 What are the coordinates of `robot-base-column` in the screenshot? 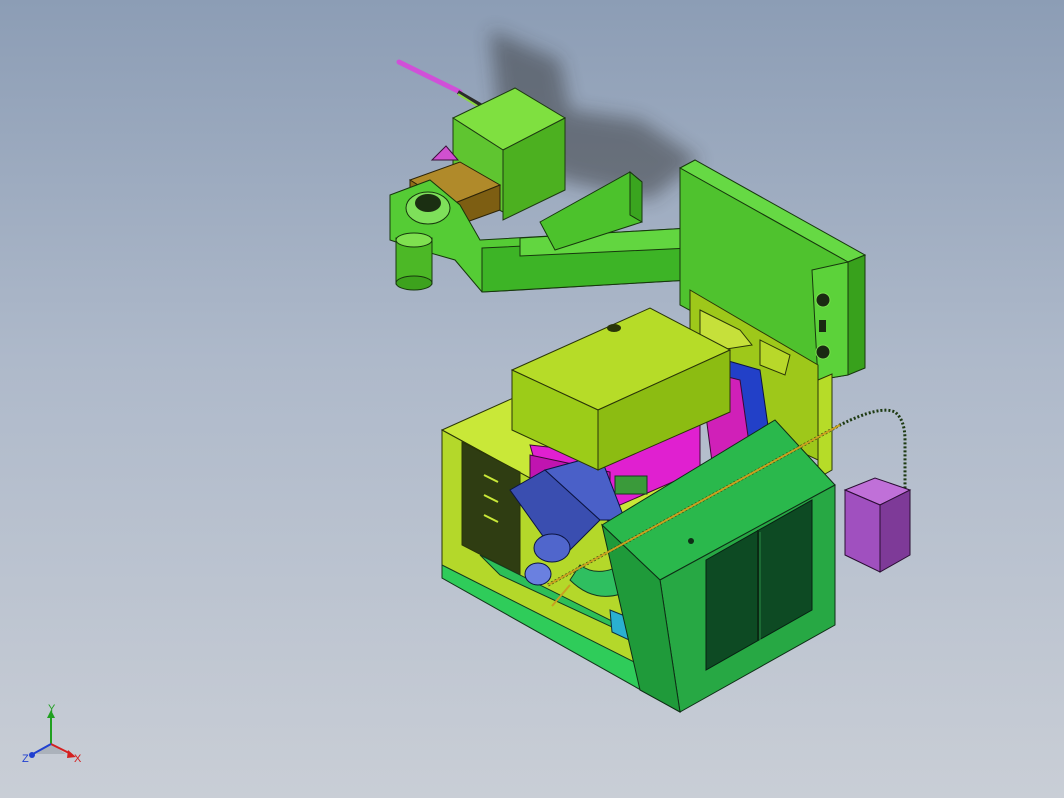 It's located at (414, 261).